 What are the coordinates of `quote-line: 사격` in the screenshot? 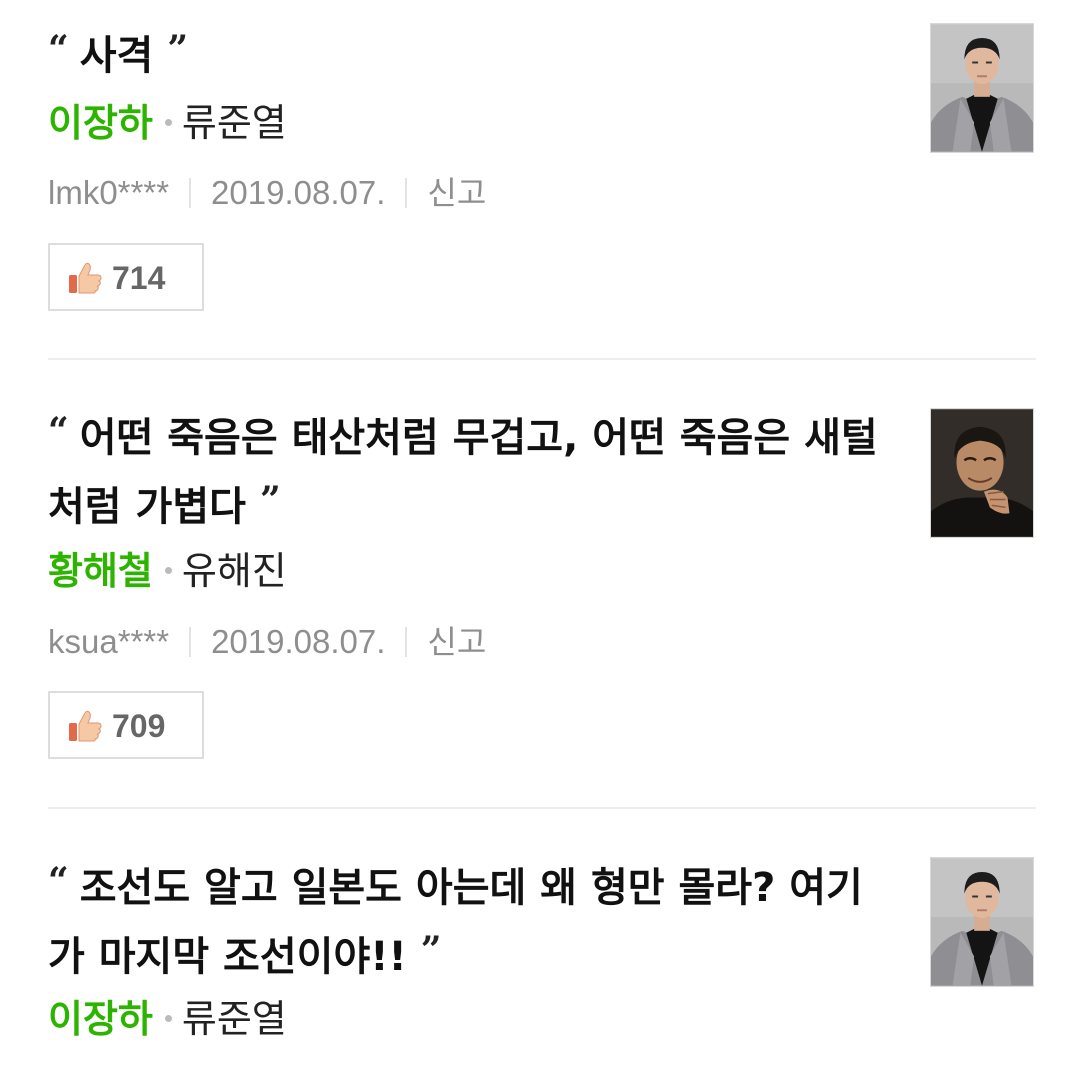 It's located at (116, 56).